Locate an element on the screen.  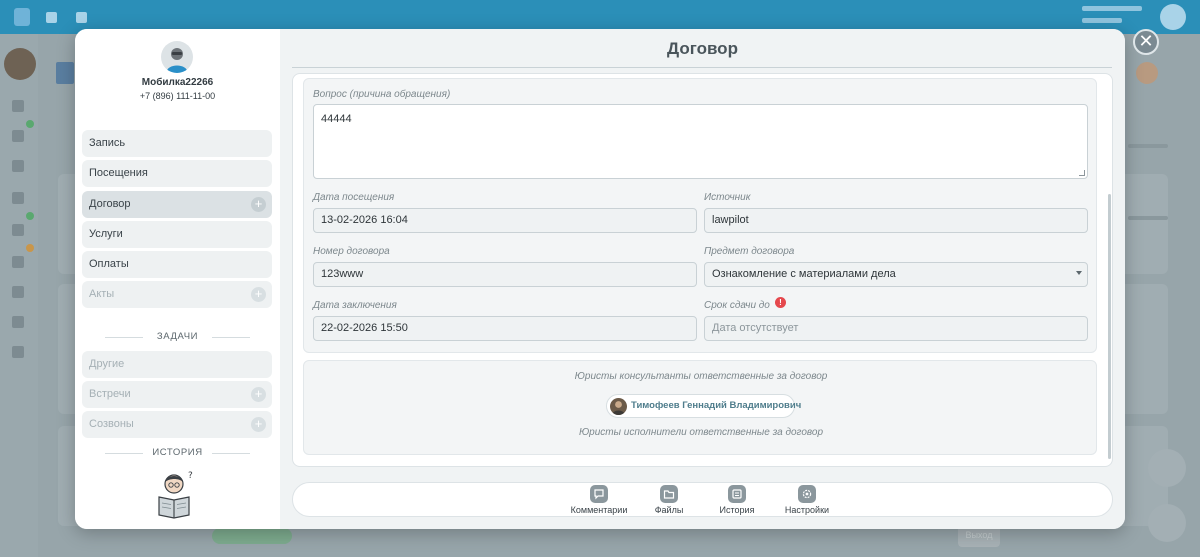
history-reading-illustration: ? is located at coordinates (177, 494).